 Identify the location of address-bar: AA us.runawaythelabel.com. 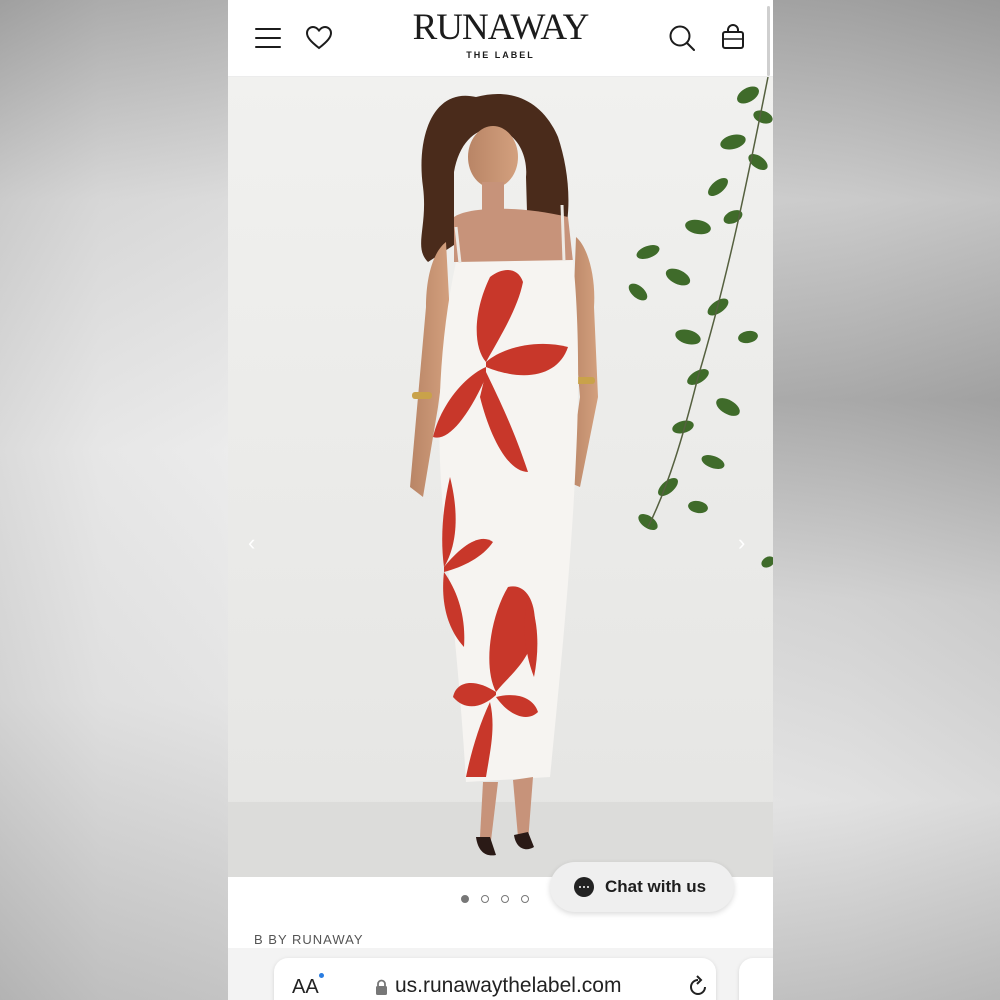
(495, 979).